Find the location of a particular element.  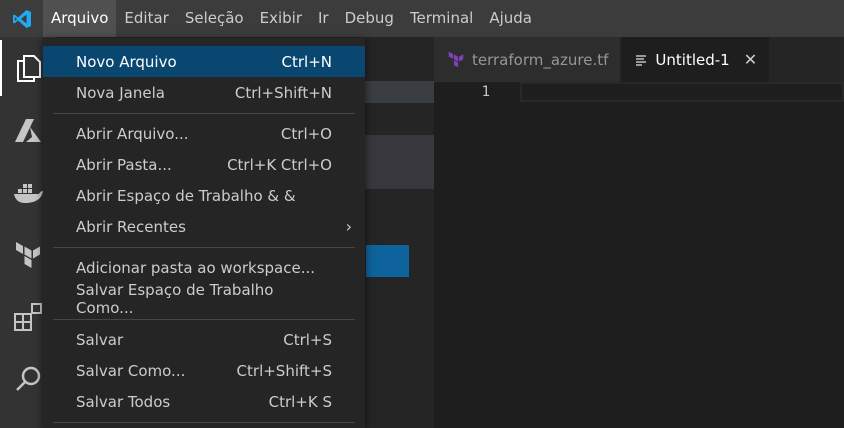

menu-item-label: Nova Janela is located at coordinates (120, 92).